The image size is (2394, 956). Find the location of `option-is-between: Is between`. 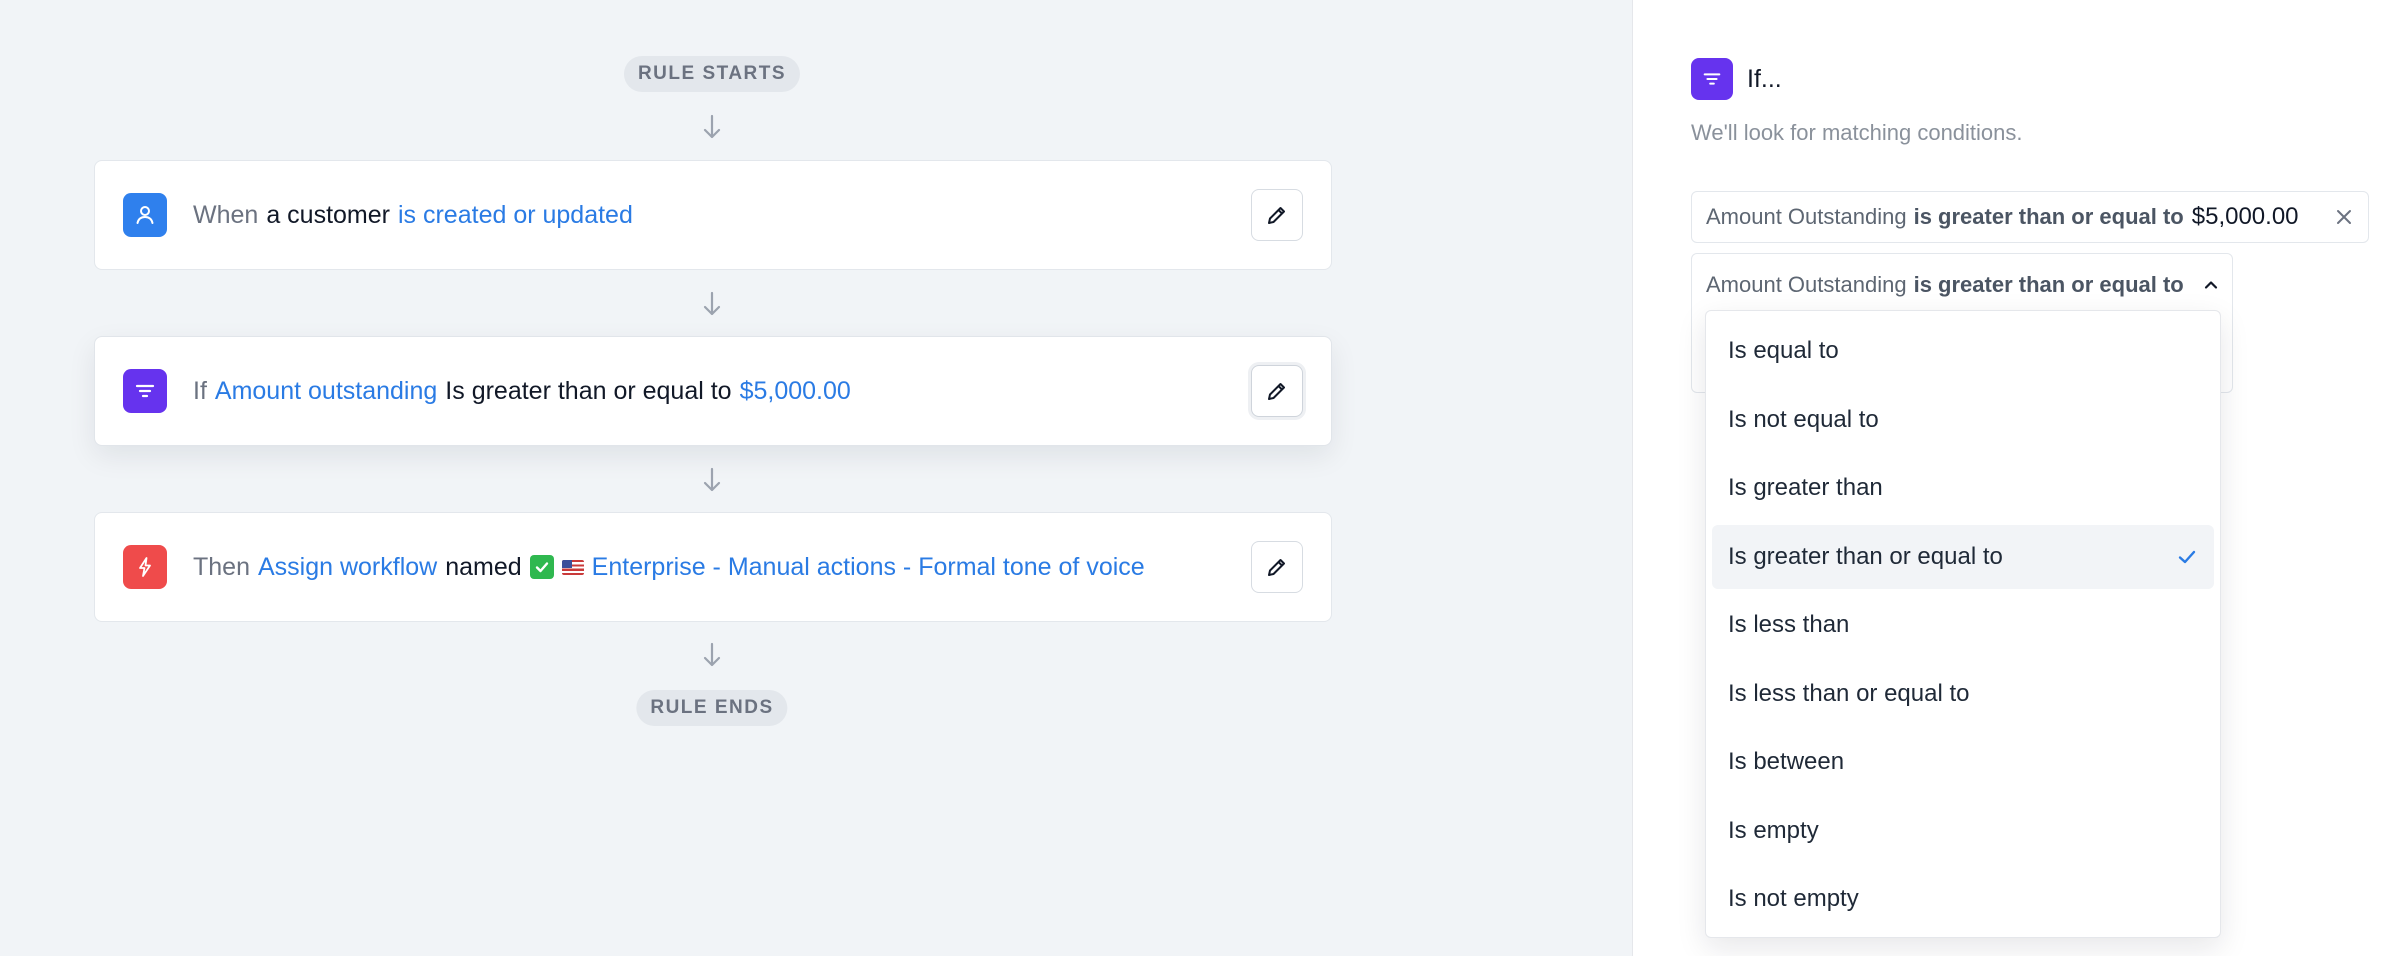

option-is-between: Is between is located at coordinates (1963, 762).